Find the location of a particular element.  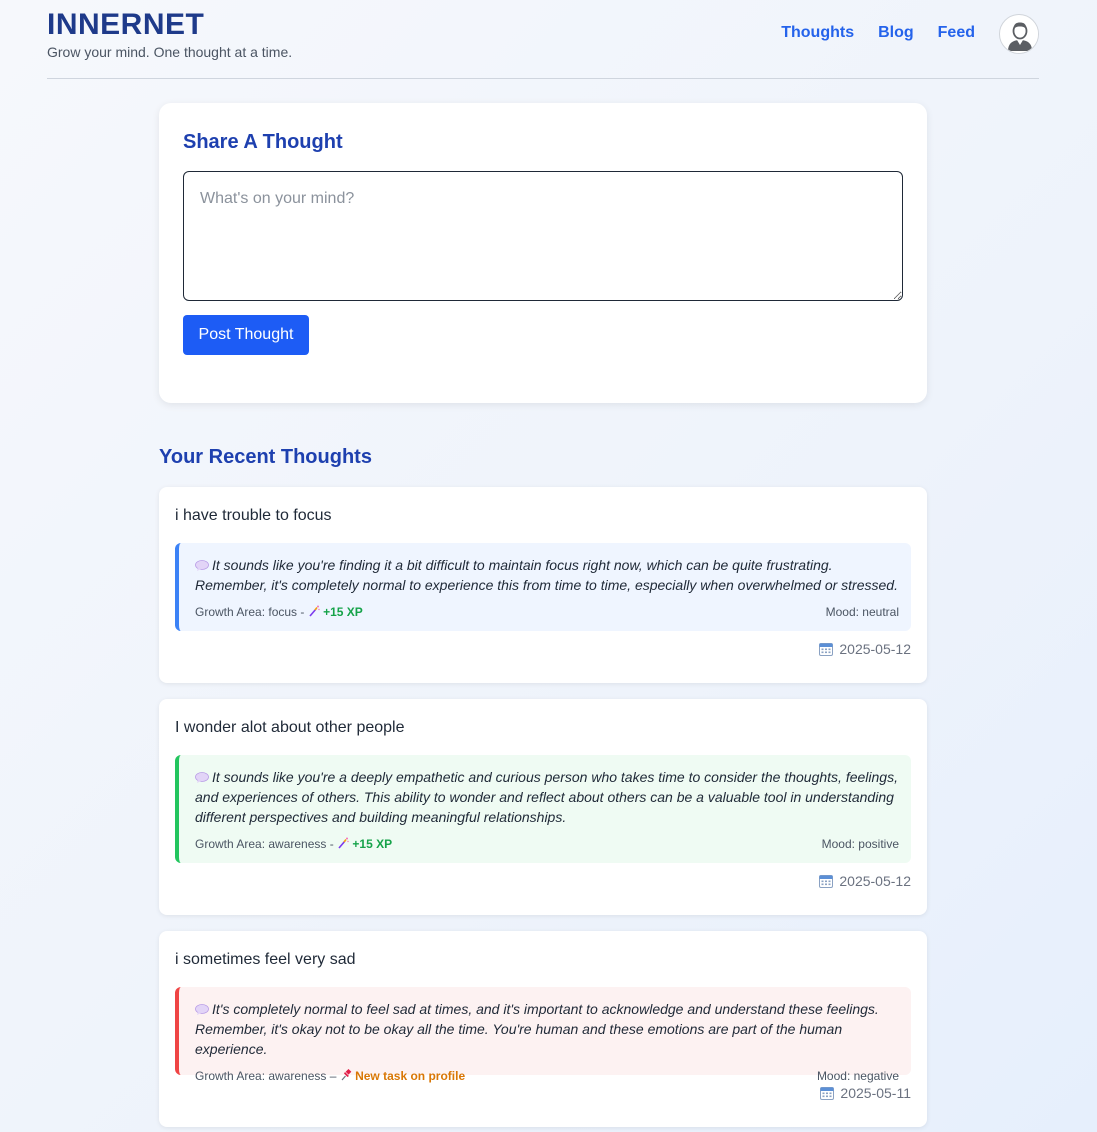

user-avatar-button is located at coordinates (1019, 34).